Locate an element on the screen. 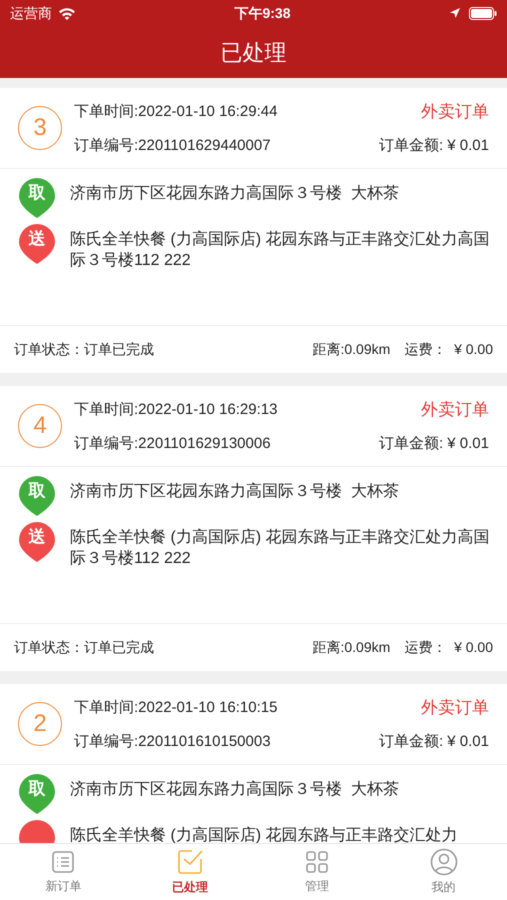 The height and width of the screenshot is (900, 507). tab-item: 管理 is located at coordinates (317, 872).